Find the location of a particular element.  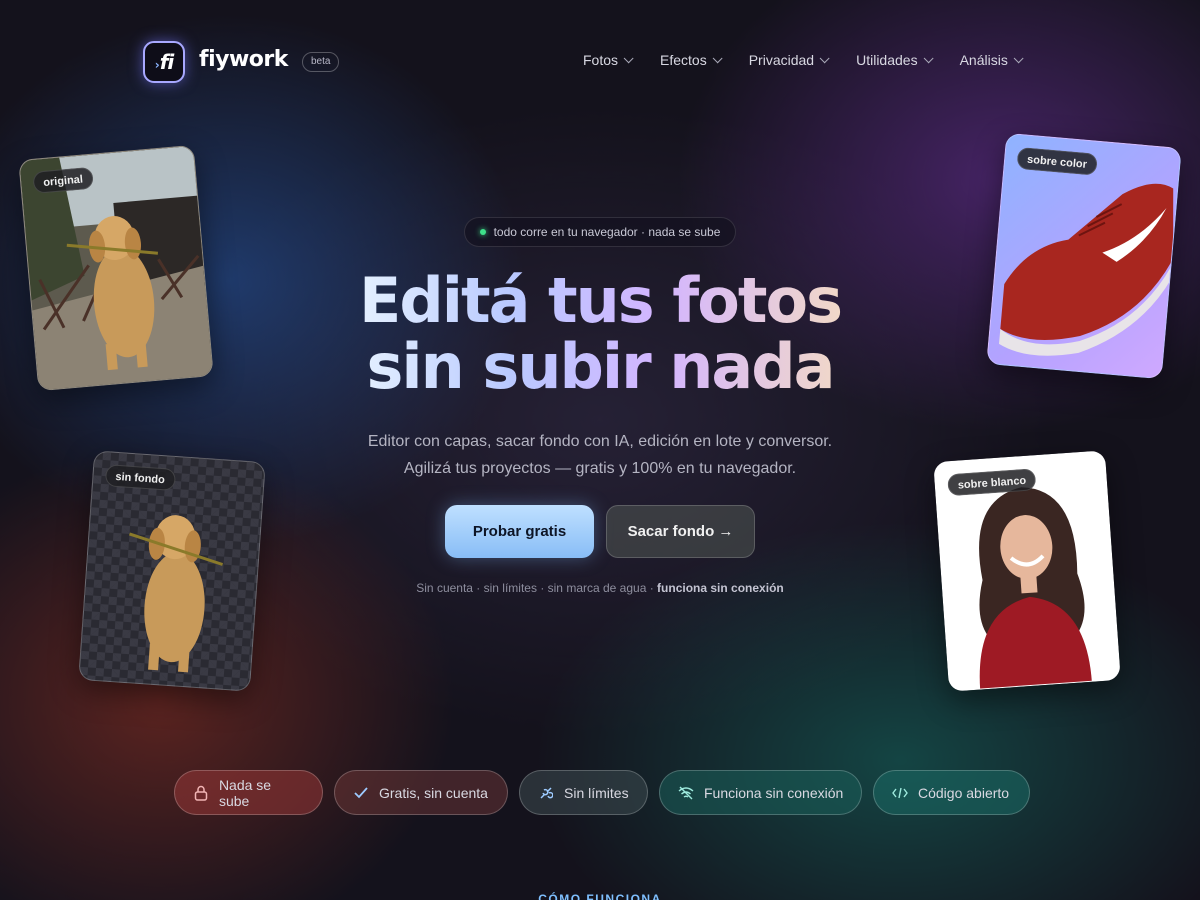

nav-label: Fotos is located at coordinates (601, 60).